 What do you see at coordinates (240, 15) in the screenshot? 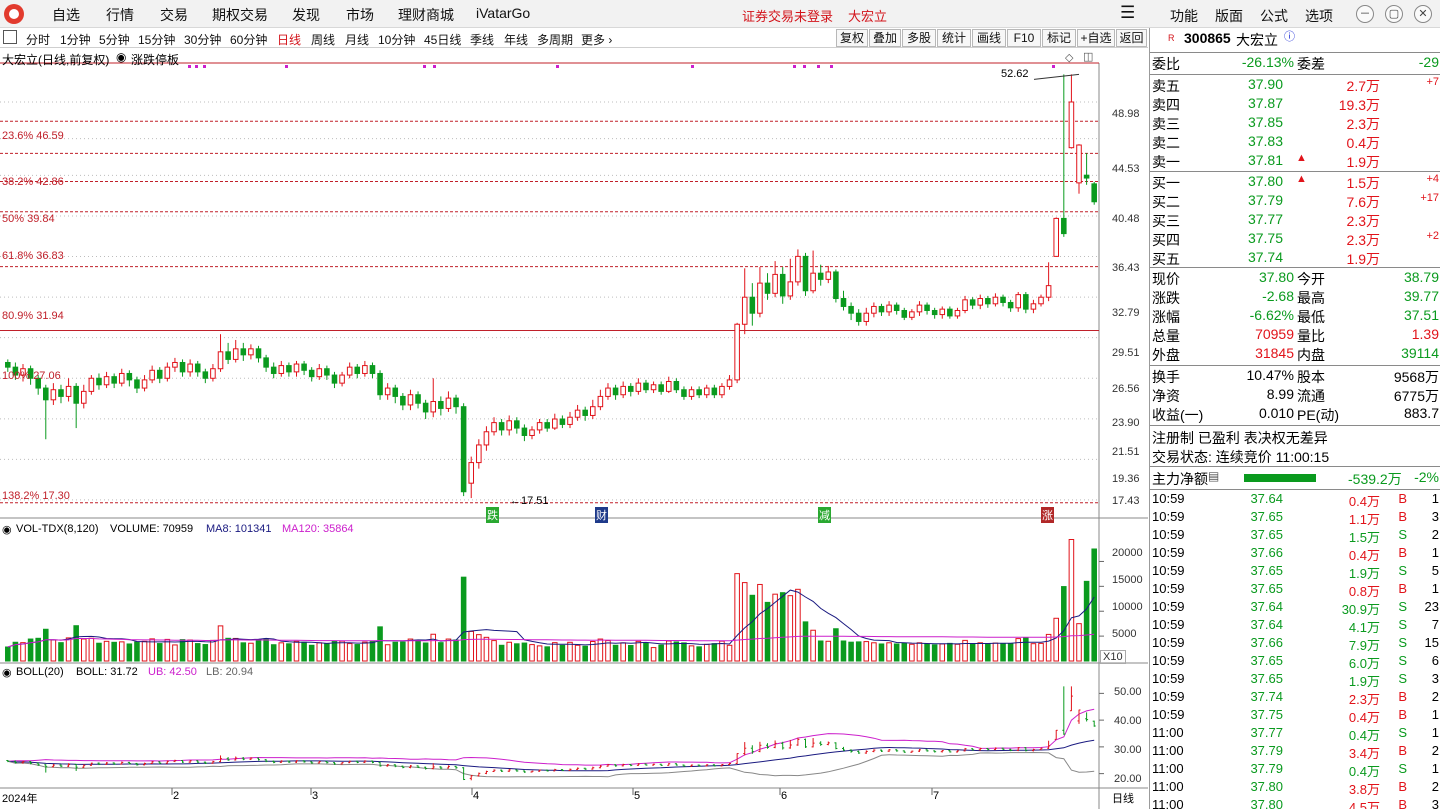
I see `menu-item-options: 期权交易` at bounding box center [240, 15].